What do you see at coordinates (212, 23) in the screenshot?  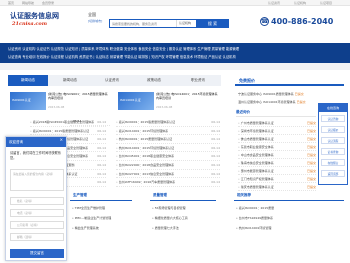 I see `search-button: 搜 索` at bounding box center [212, 23].